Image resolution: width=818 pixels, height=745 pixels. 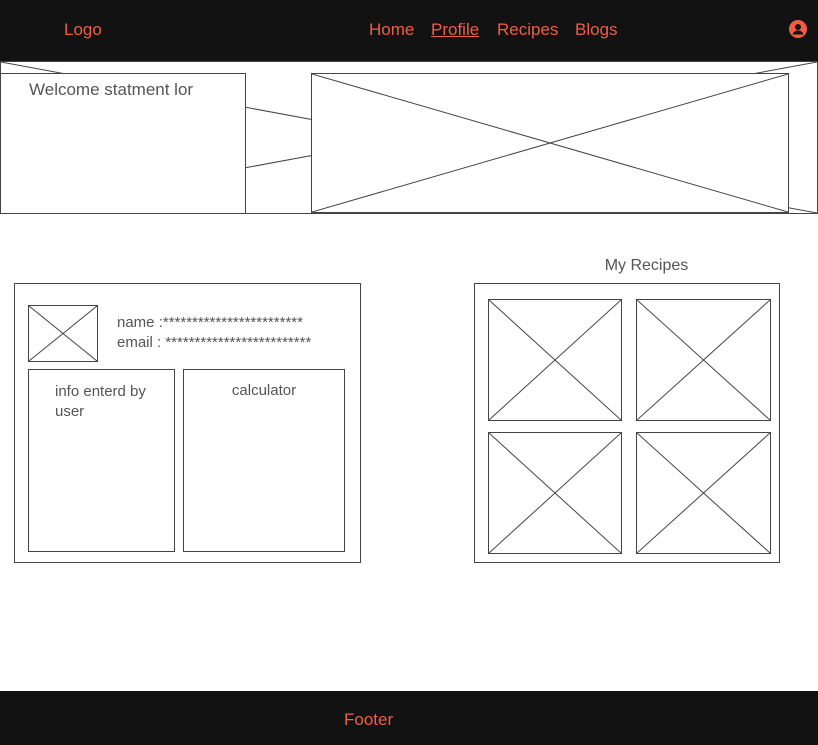 I want to click on footer-text: Footer, so click(x=369, y=719).